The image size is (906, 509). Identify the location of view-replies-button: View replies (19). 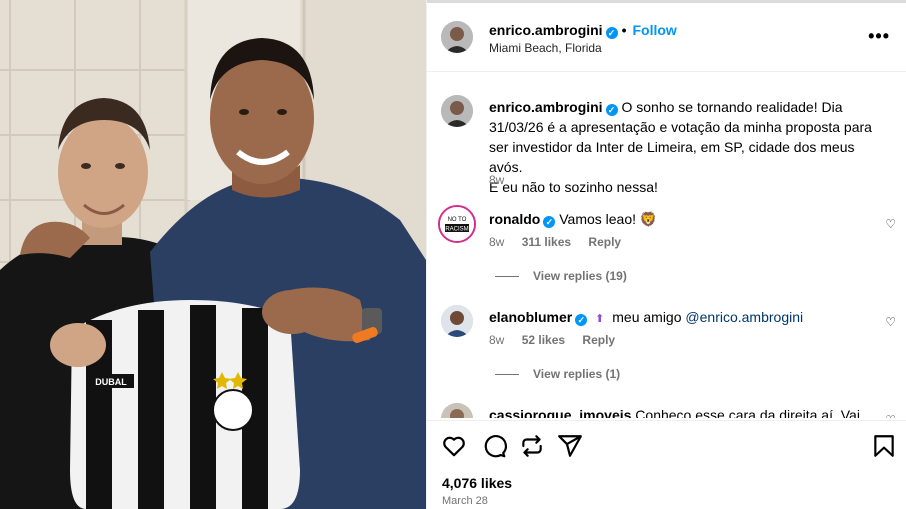
(561, 276).